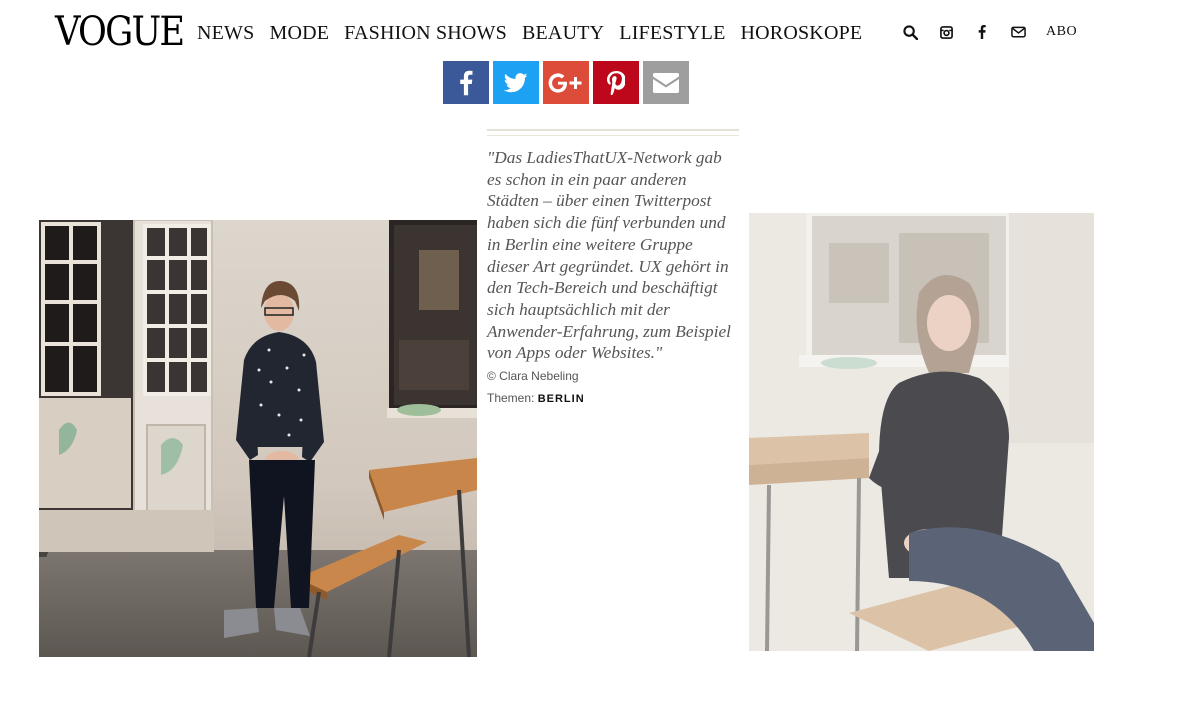  I want to click on share-google-plus-button, so click(566, 82).